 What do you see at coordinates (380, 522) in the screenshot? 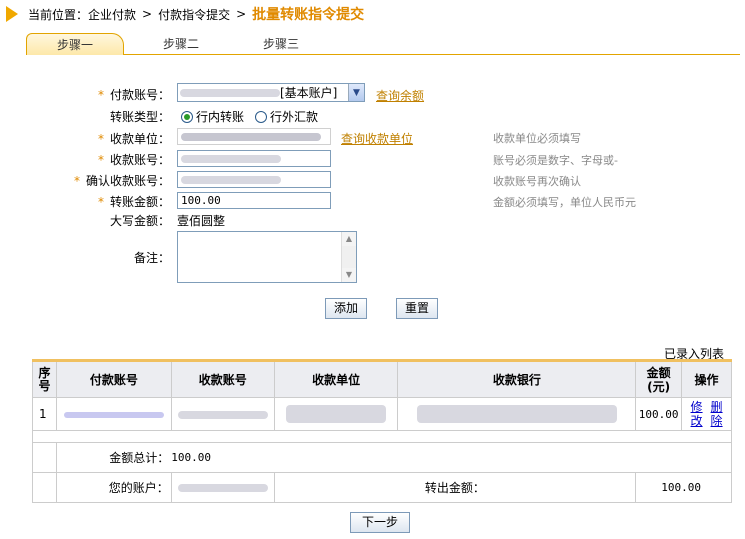
I see `next-button: 下一步` at bounding box center [380, 522].